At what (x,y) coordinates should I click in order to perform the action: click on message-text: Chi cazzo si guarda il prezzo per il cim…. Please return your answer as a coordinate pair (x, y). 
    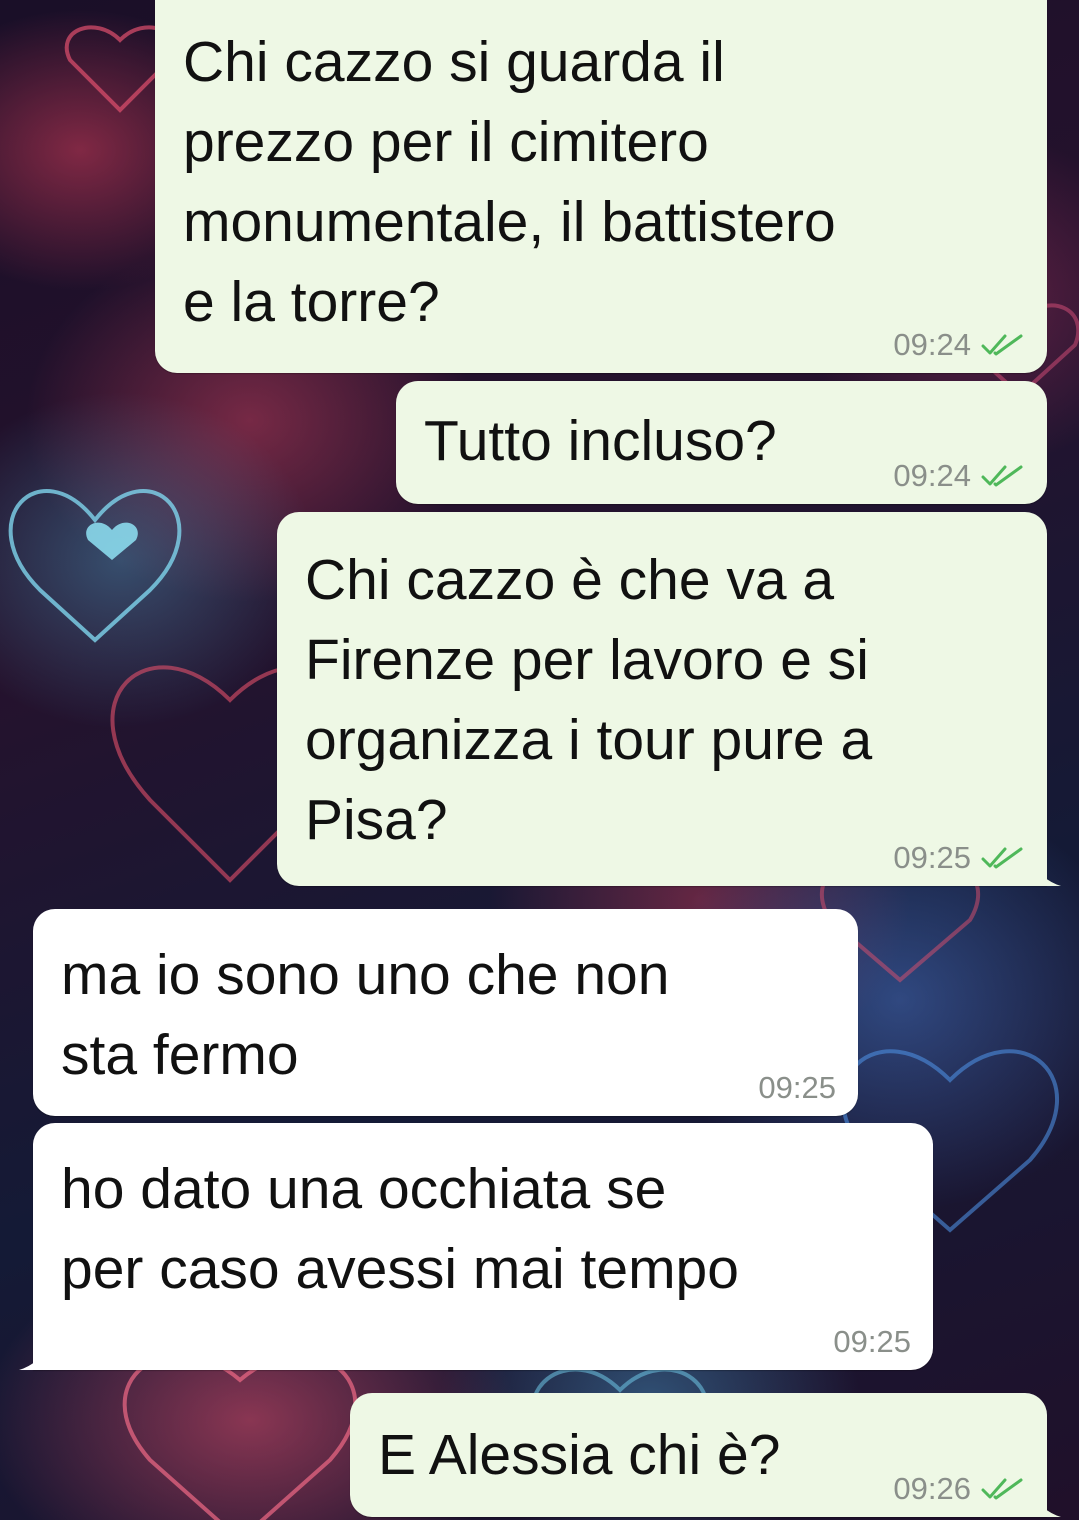
    Looking at the image, I should click on (509, 182).